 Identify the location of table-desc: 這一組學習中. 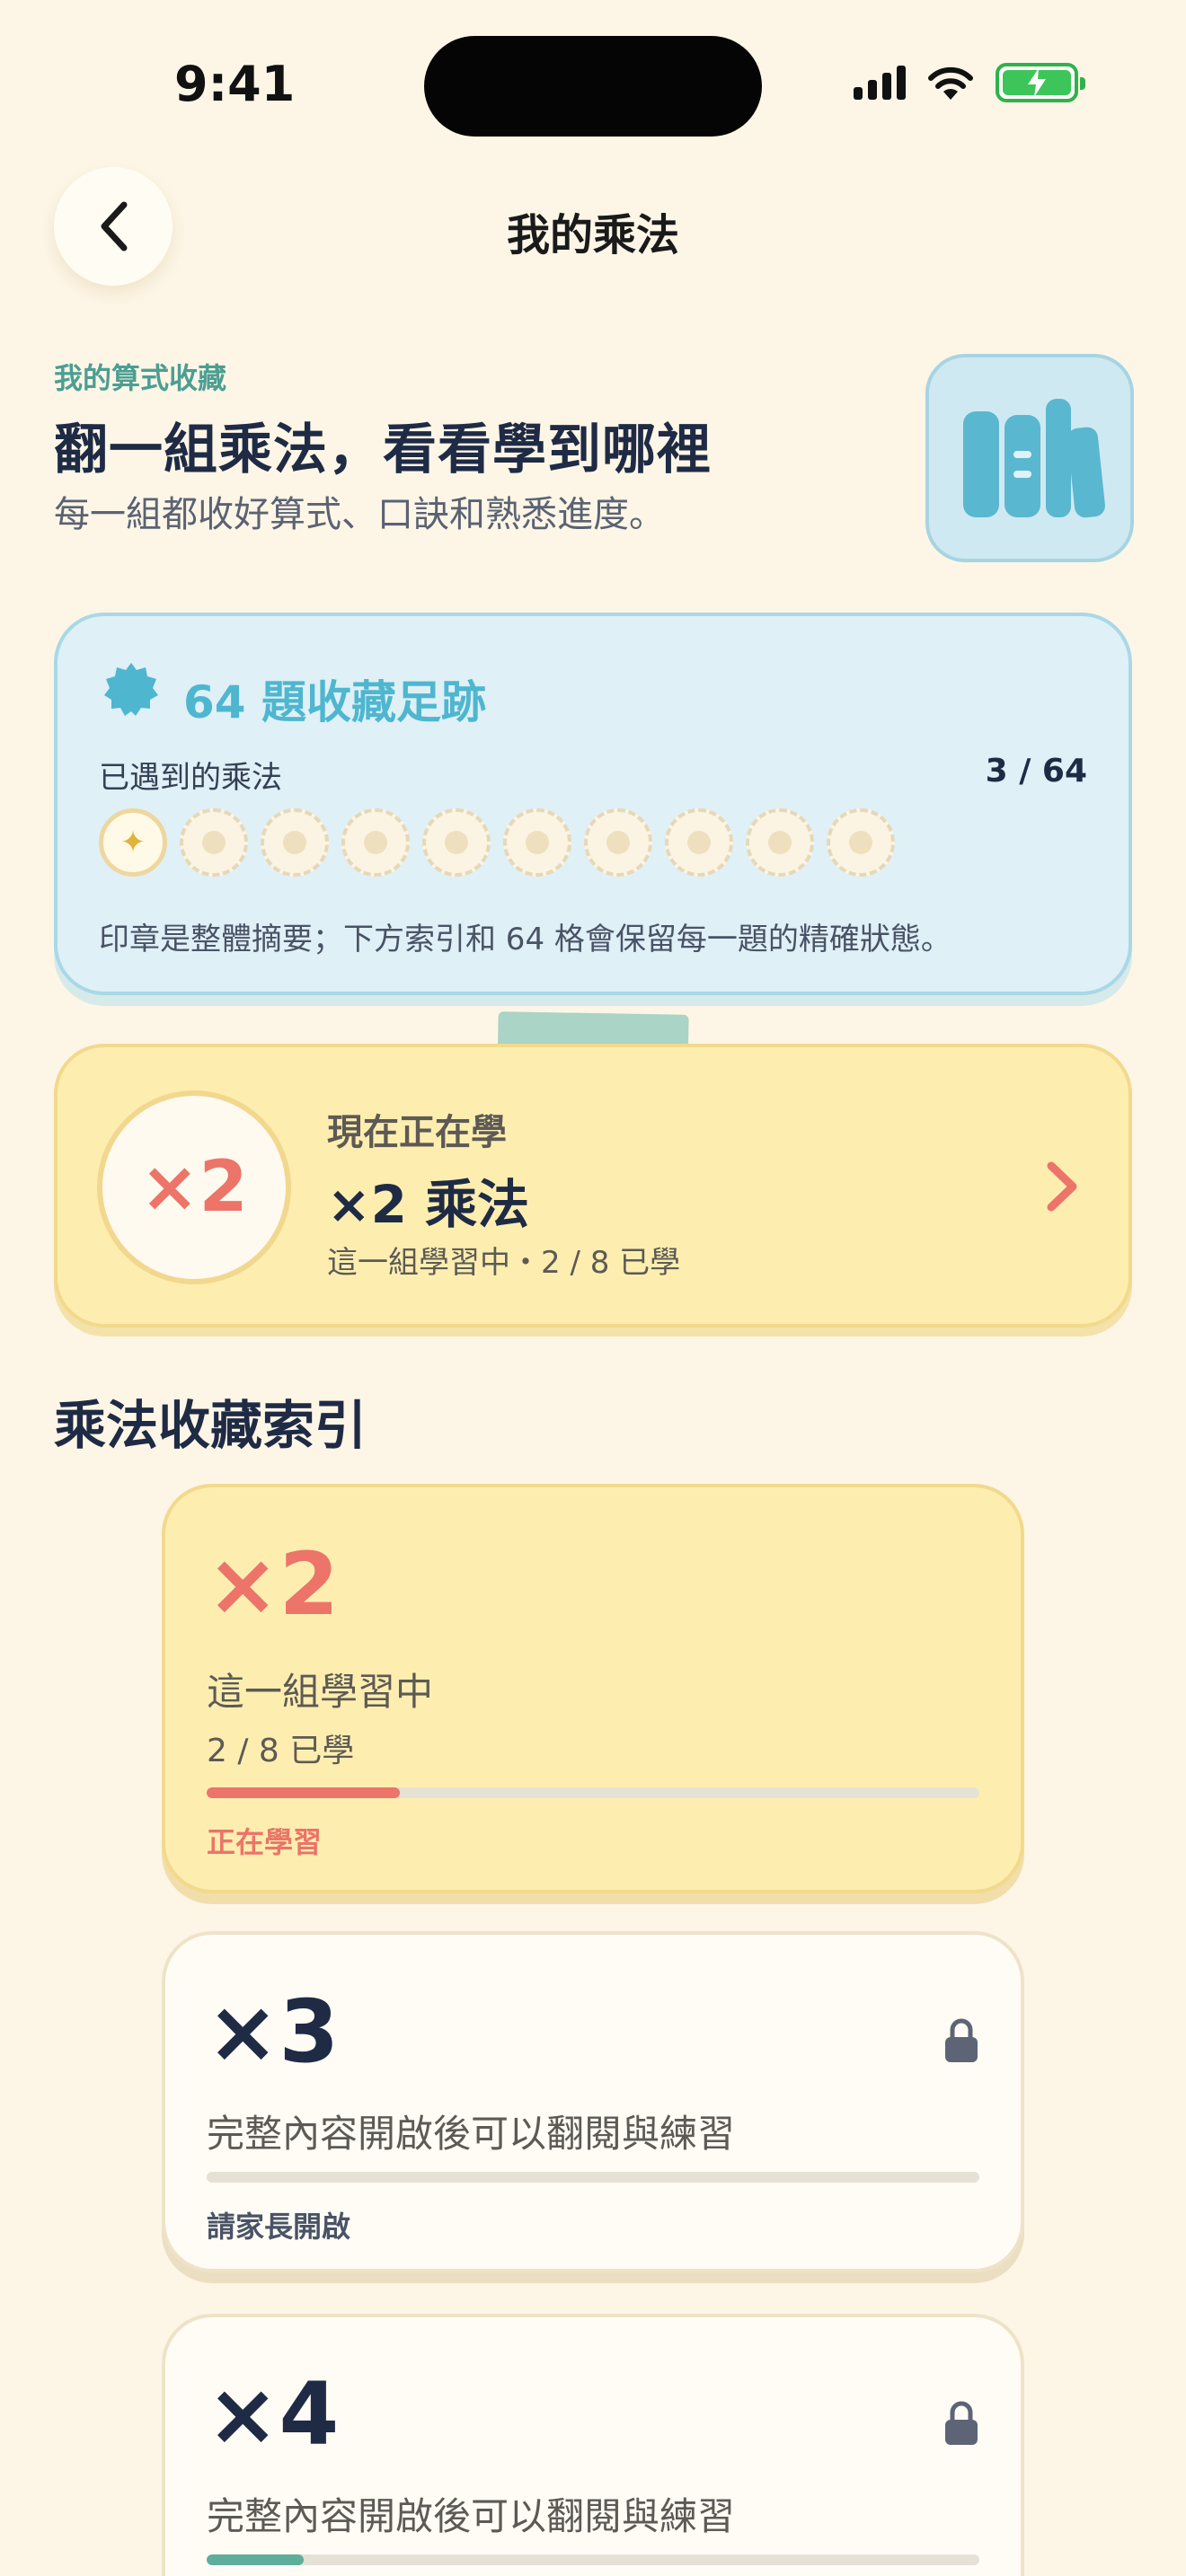
(320, 1692).